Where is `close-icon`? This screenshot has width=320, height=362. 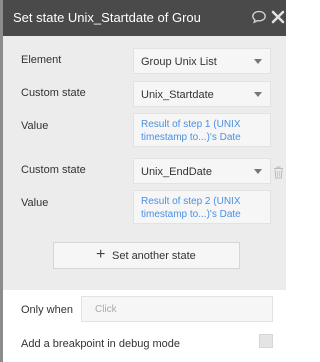
close-icon is located at coordinates (278, 17).